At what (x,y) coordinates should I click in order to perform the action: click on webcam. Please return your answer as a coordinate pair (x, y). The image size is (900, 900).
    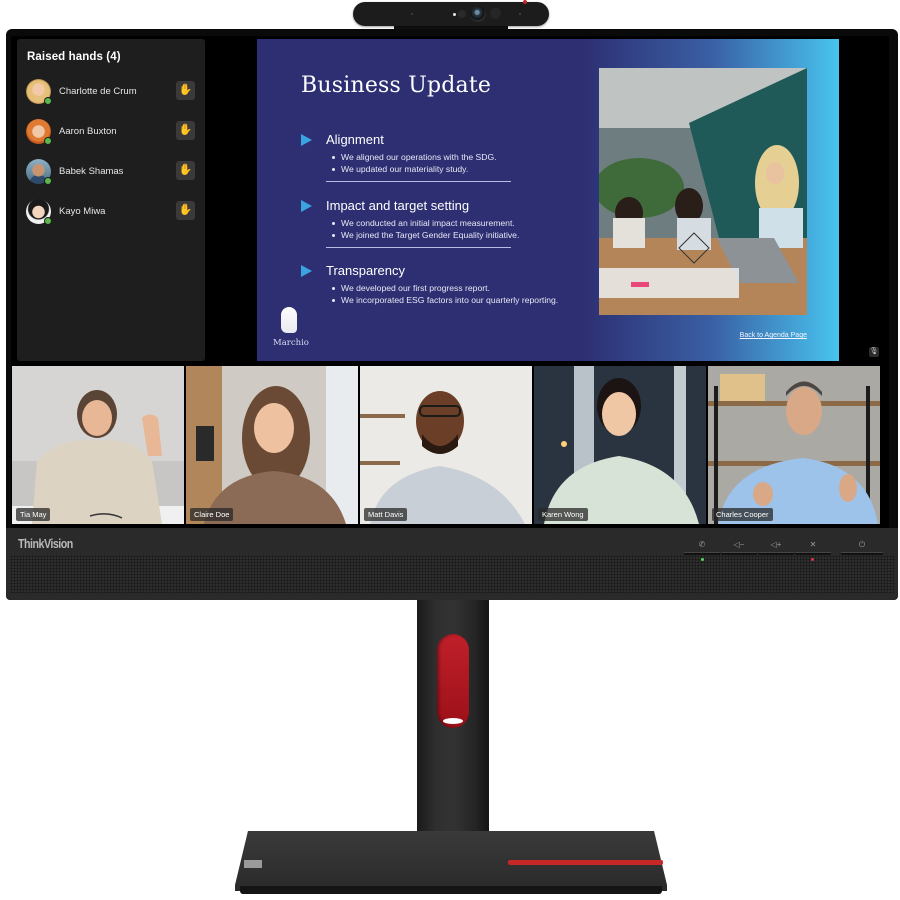
    Looking at the image, I should click on (451, 14).